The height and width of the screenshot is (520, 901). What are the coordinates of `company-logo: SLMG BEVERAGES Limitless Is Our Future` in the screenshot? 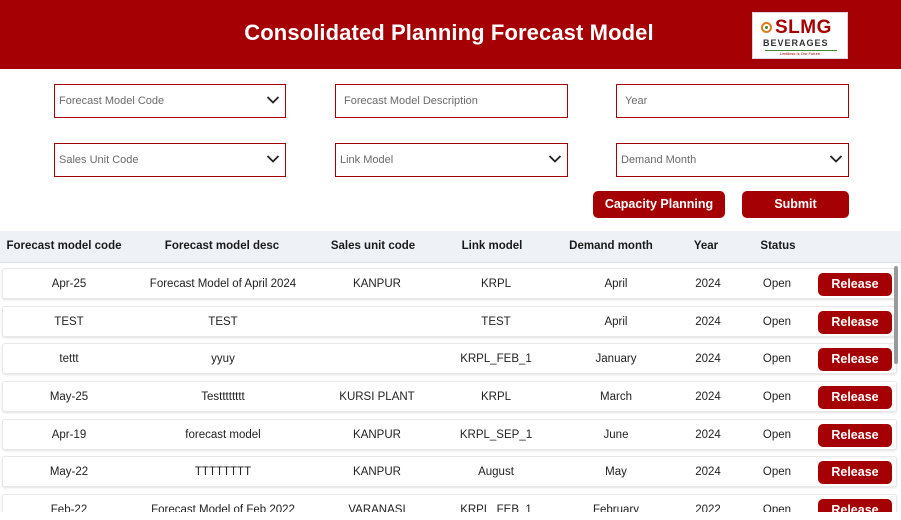 It's located at (800, 35).